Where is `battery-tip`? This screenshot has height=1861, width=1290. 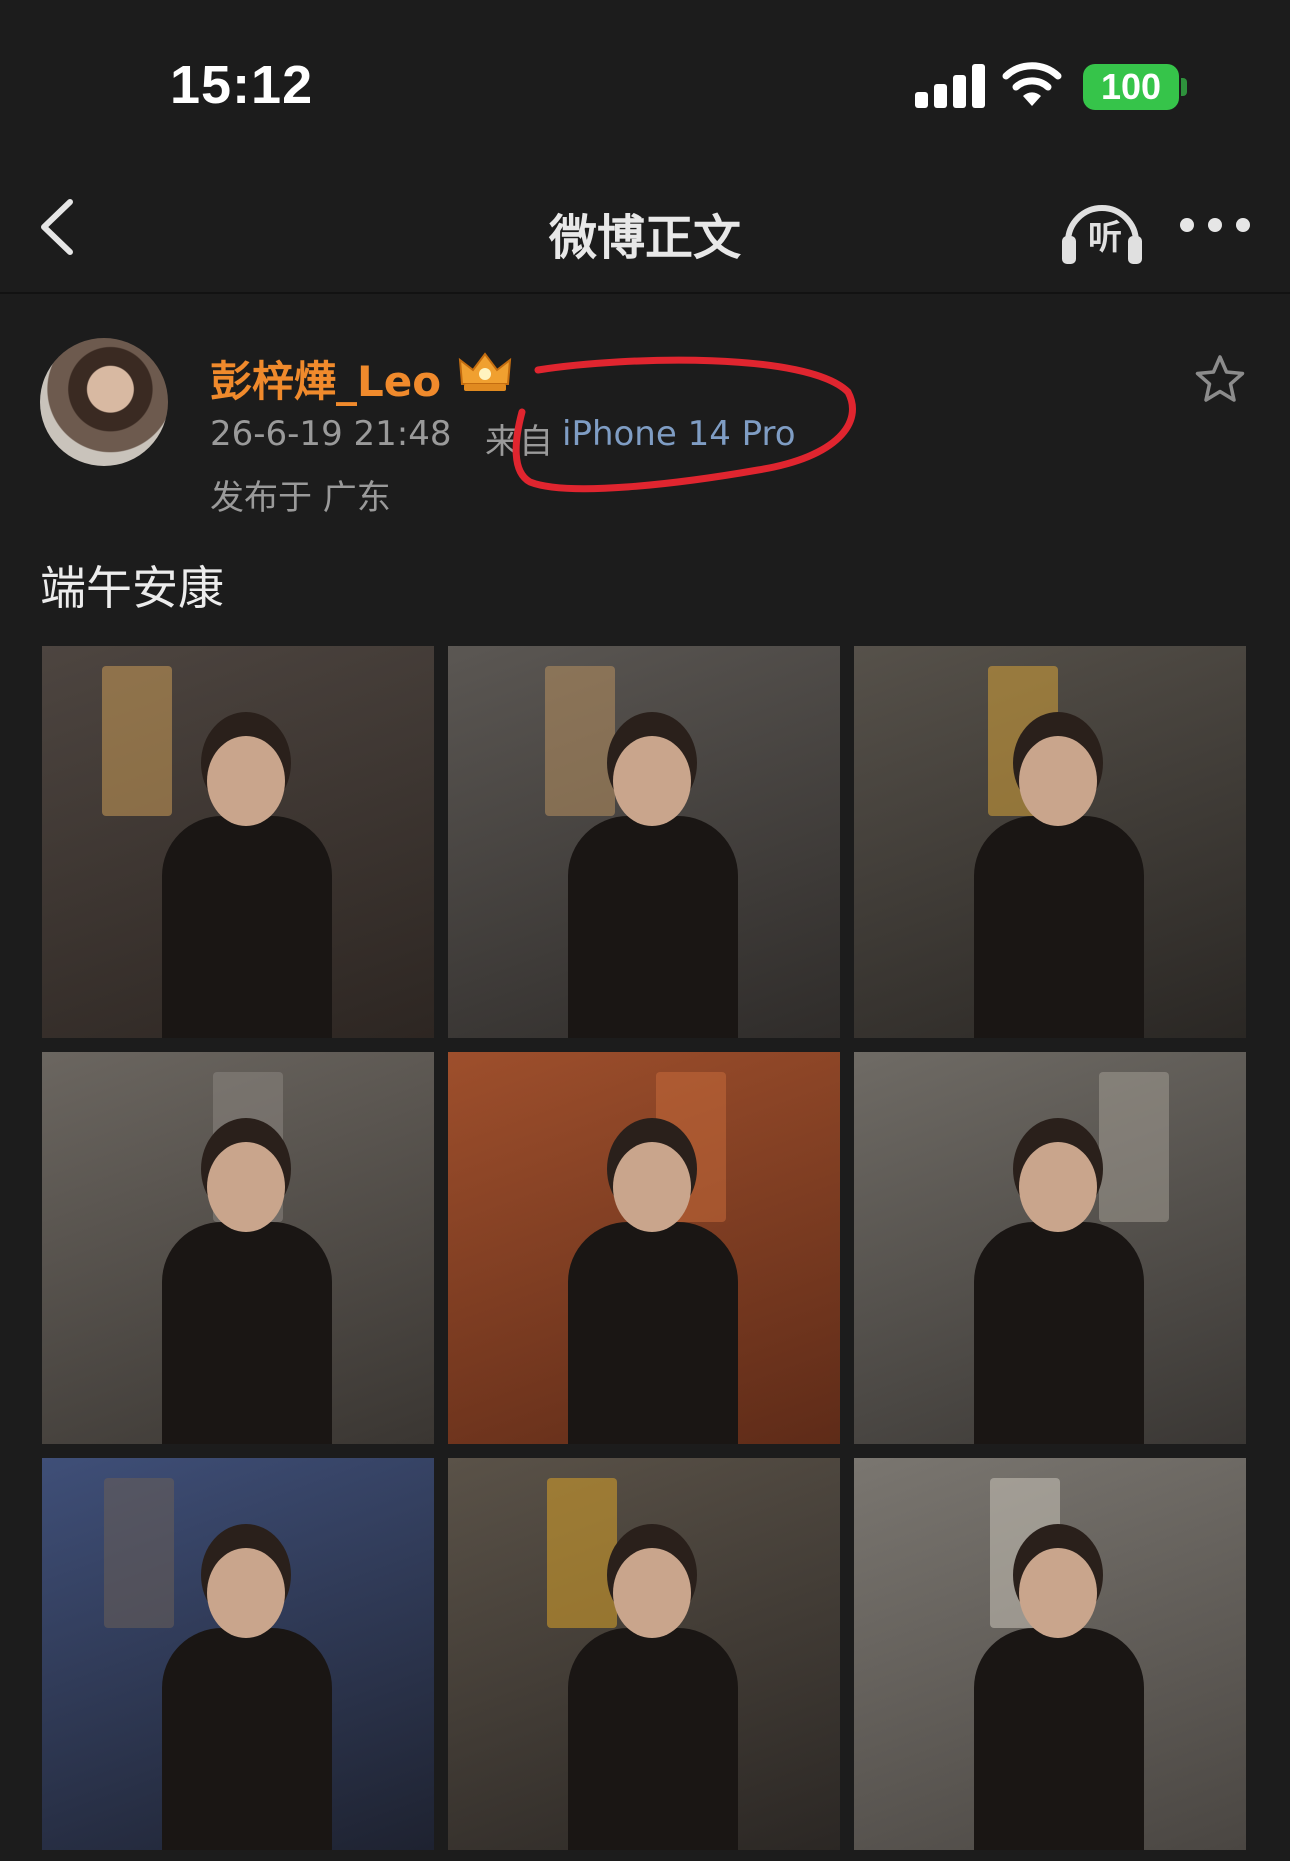 battery-tip is located at coordinates (1184, 87).